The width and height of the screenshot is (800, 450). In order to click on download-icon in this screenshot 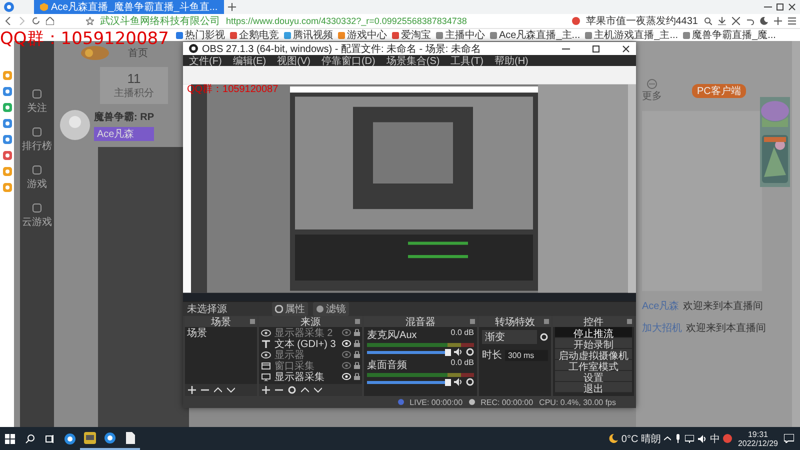, I will do `click(722, 21)`.